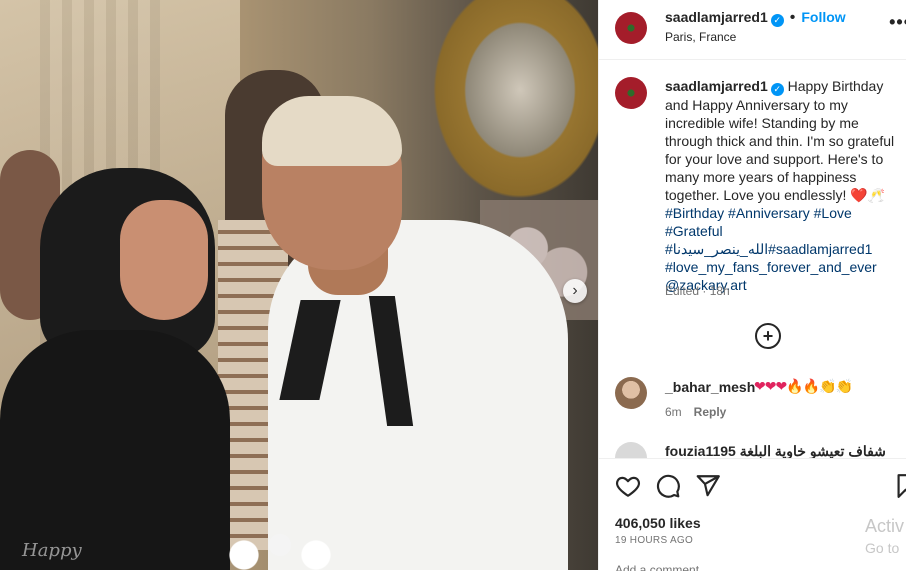 Image resolution: width=906 pixels, height=571 pixels. I want to click on commenter-avatar, so click(631, 393).